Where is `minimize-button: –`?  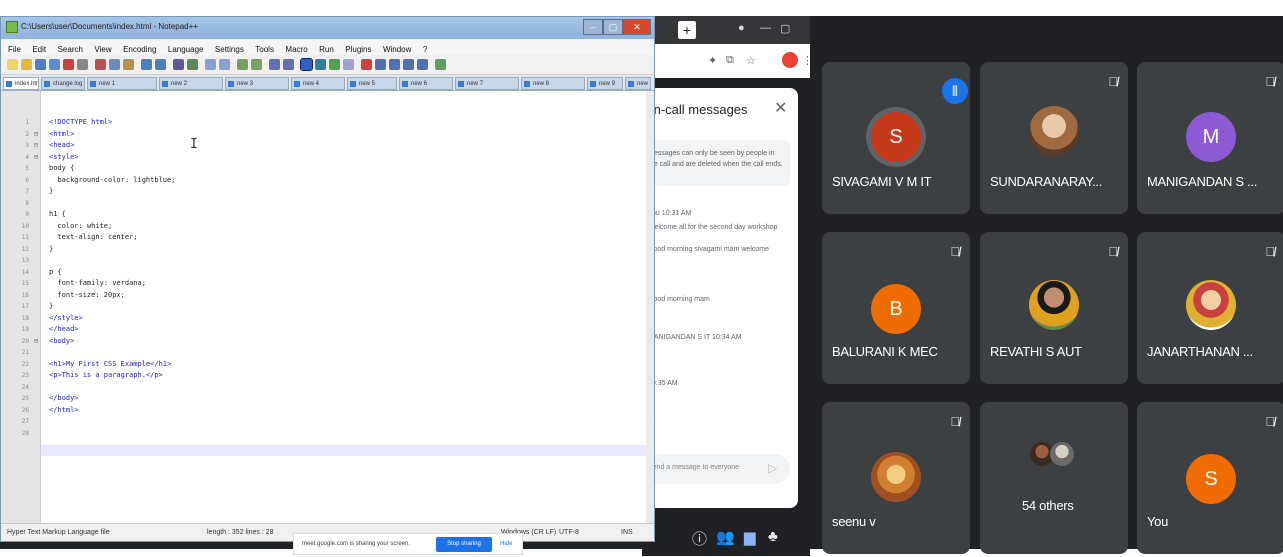
minimize-button: – is located at coordinates (593, 27).